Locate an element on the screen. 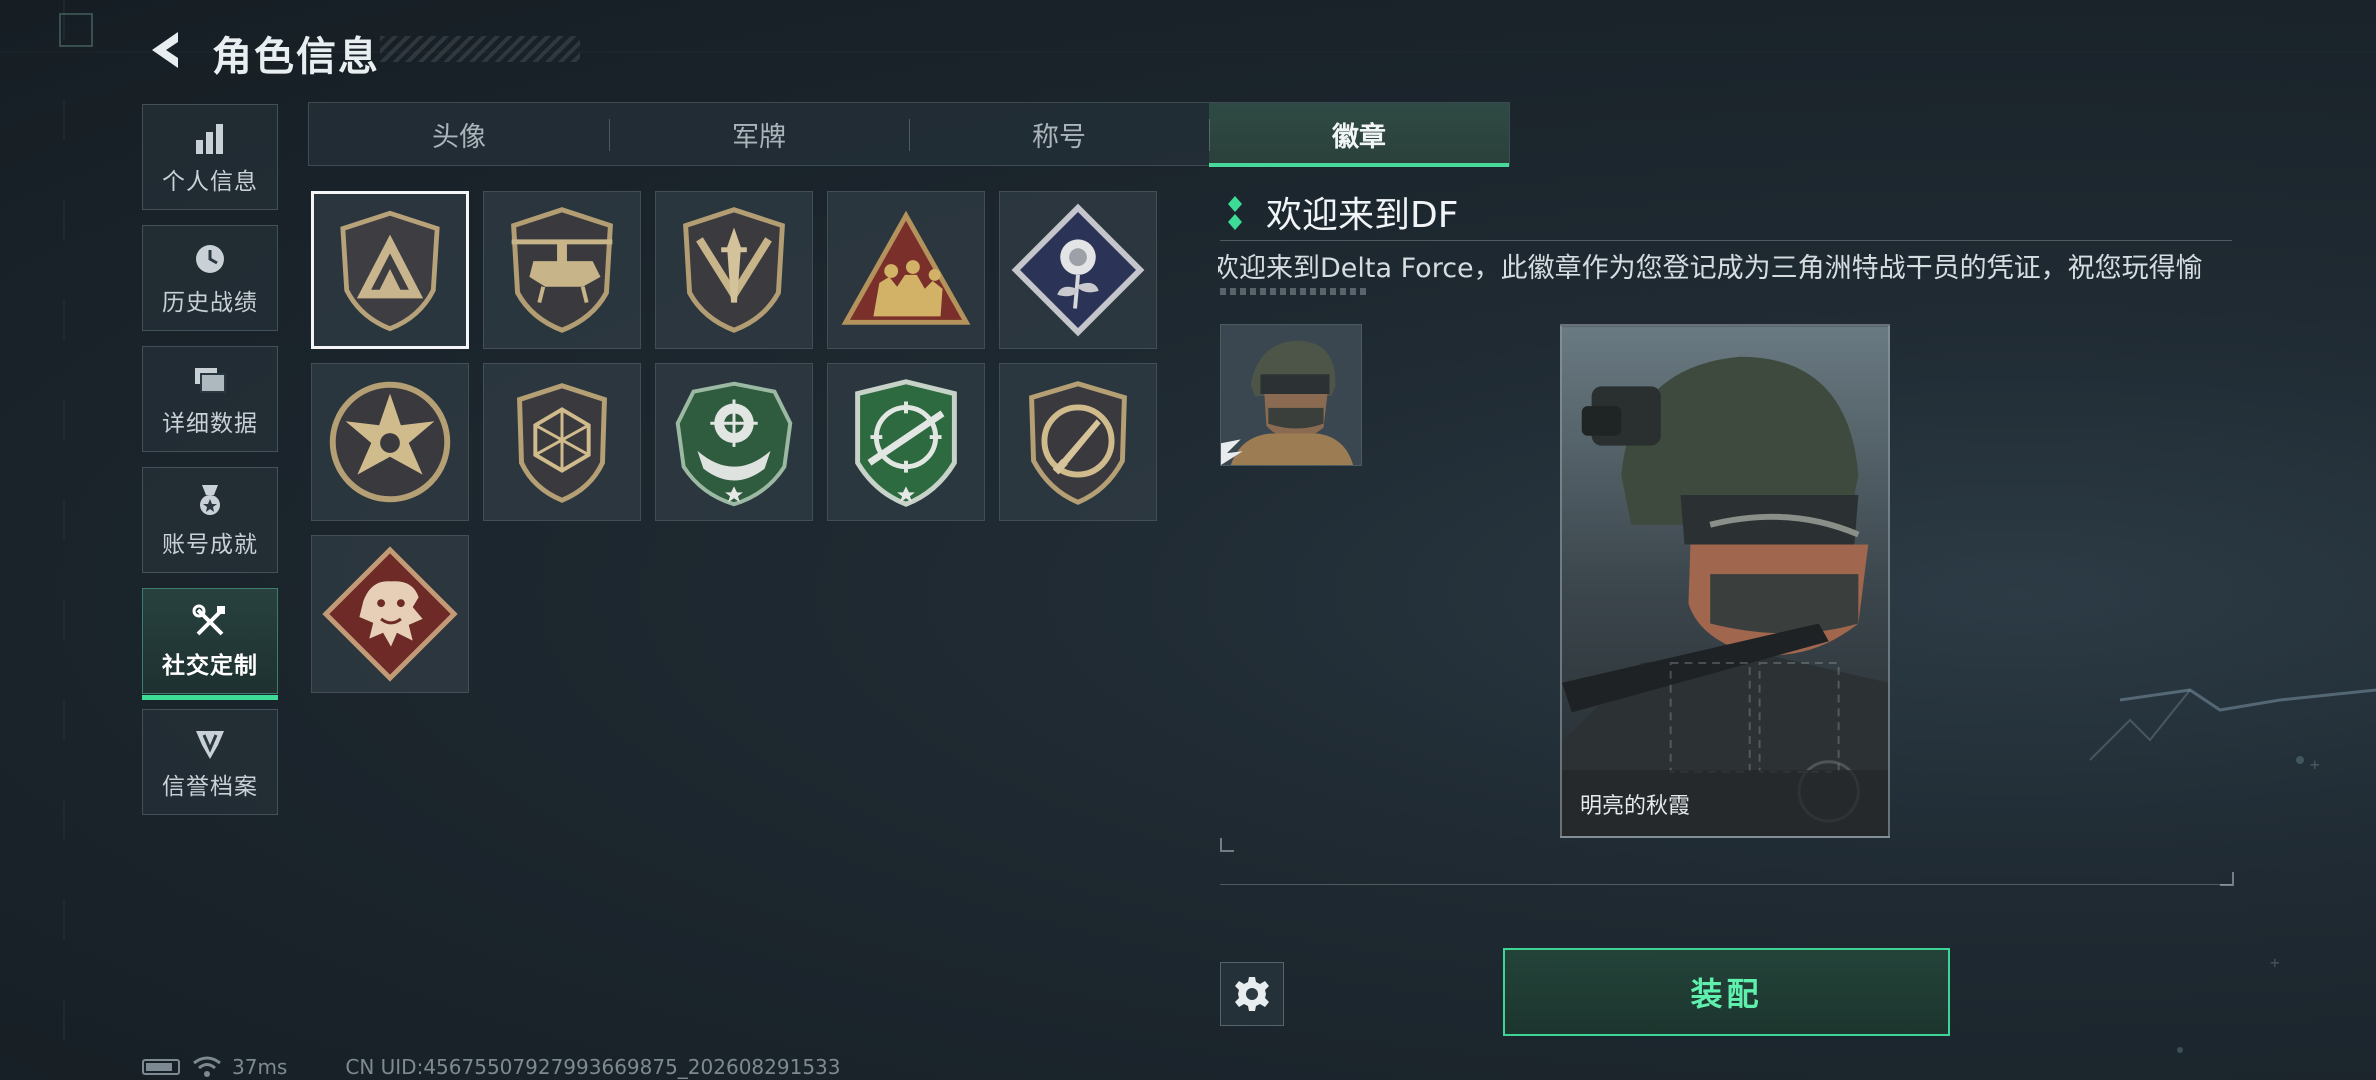  badge-title: 欢迎来到DF is located at coordinates (1362, 215).